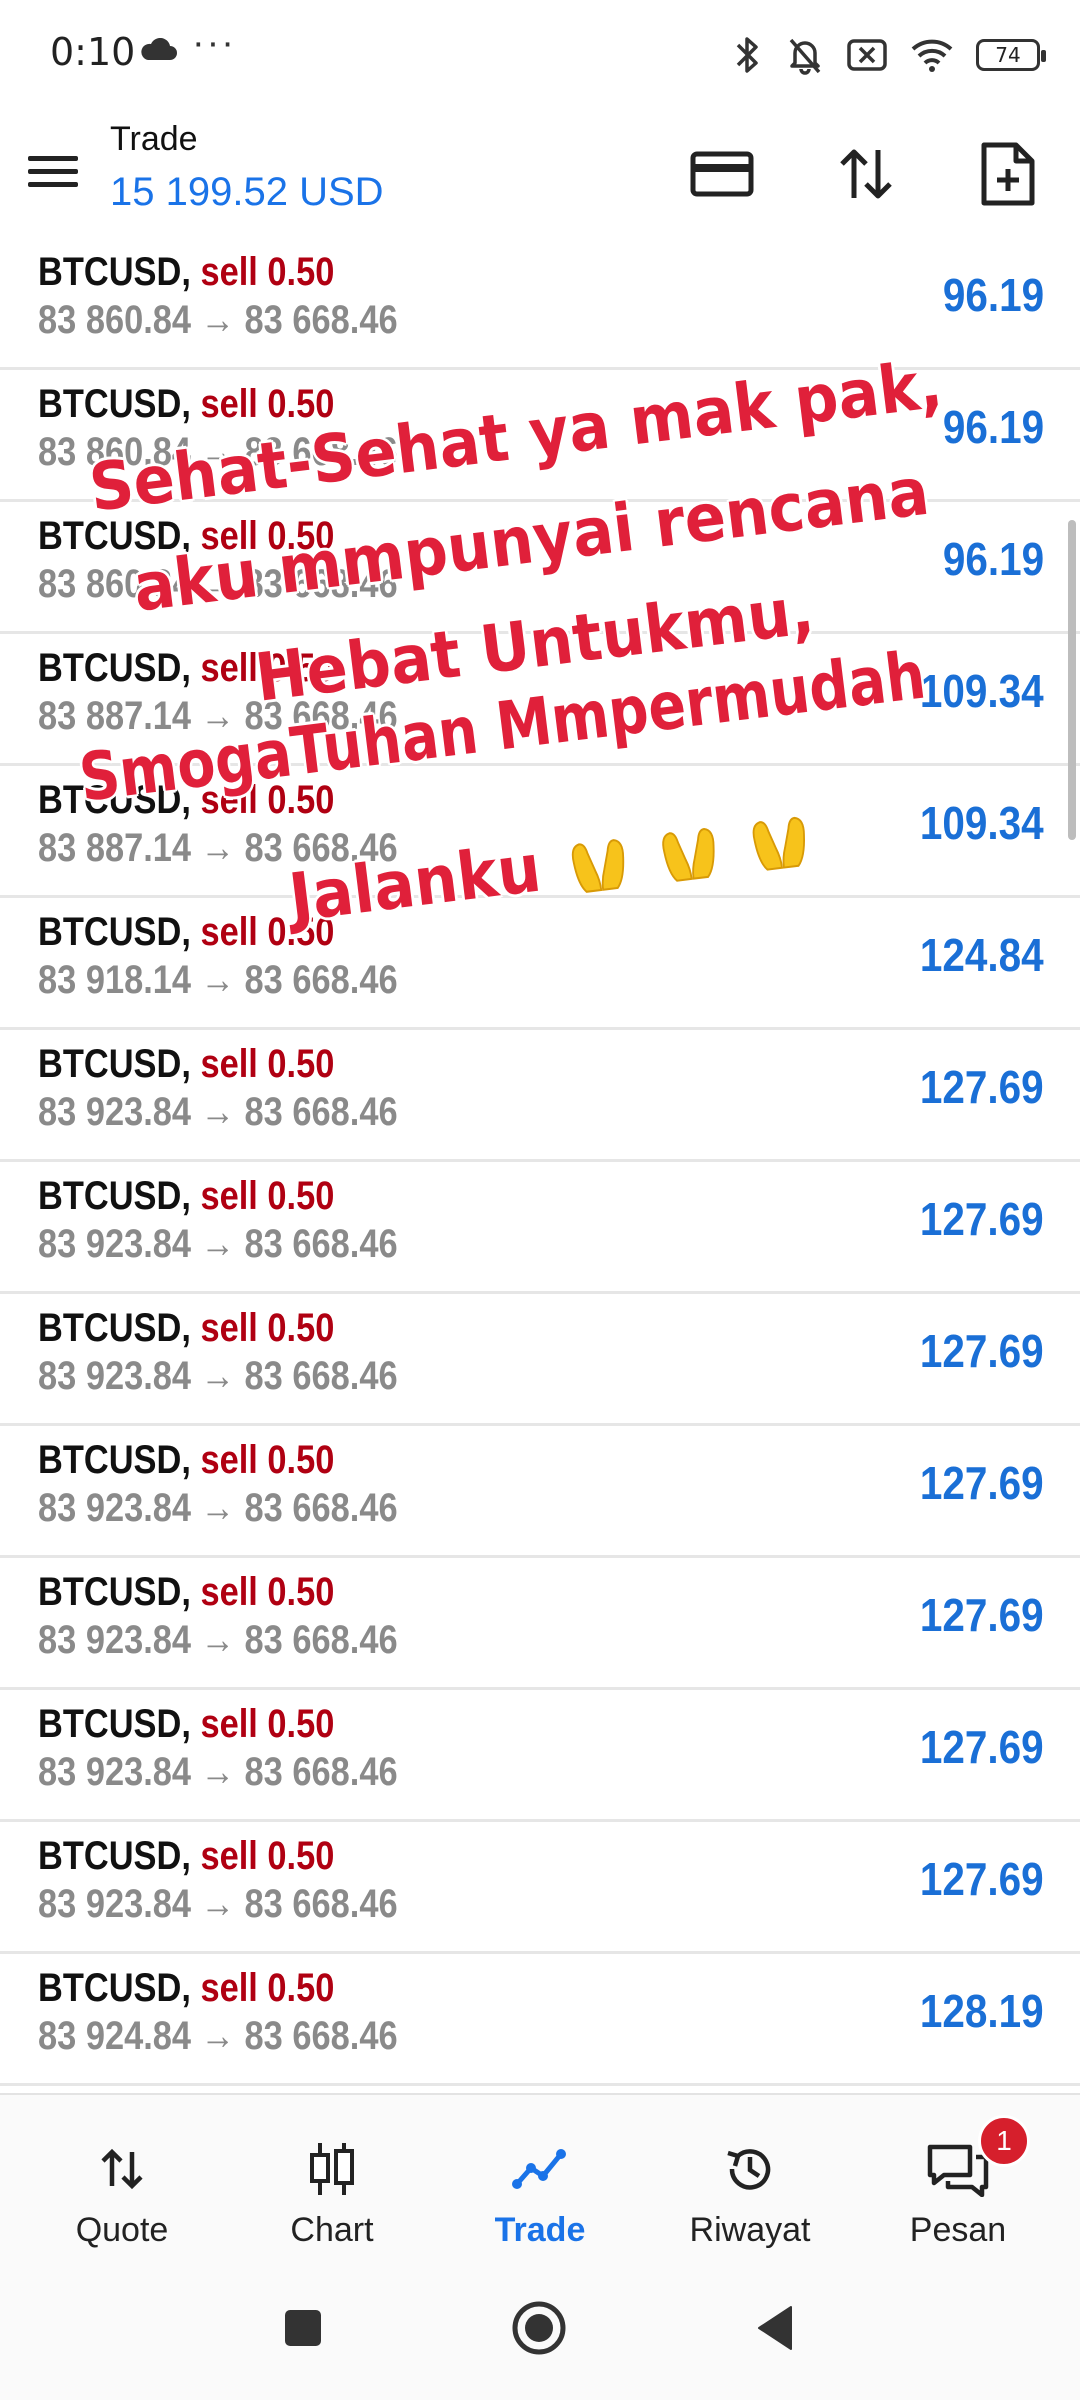 This screenshot has height=2400, width=1080. I want to click on trade-line-icon, so click(539, 2169).